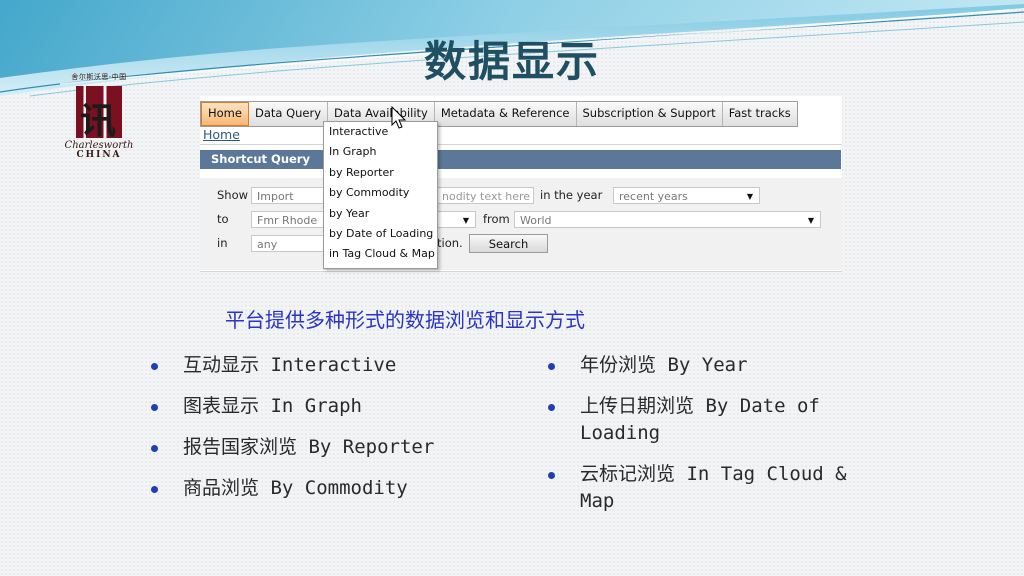 This screenshot has width=1024, height=576. What do you see at coordinates (536, 220) in the screenshot?
I see `from-value: World` at bounding box center [536, 220].